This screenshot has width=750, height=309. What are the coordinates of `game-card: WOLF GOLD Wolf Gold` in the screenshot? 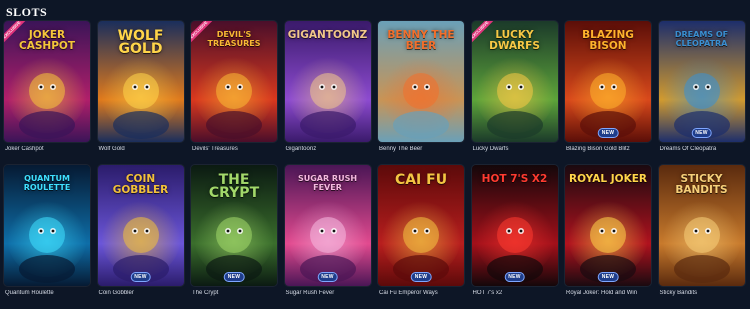 It's located at (140, 88).